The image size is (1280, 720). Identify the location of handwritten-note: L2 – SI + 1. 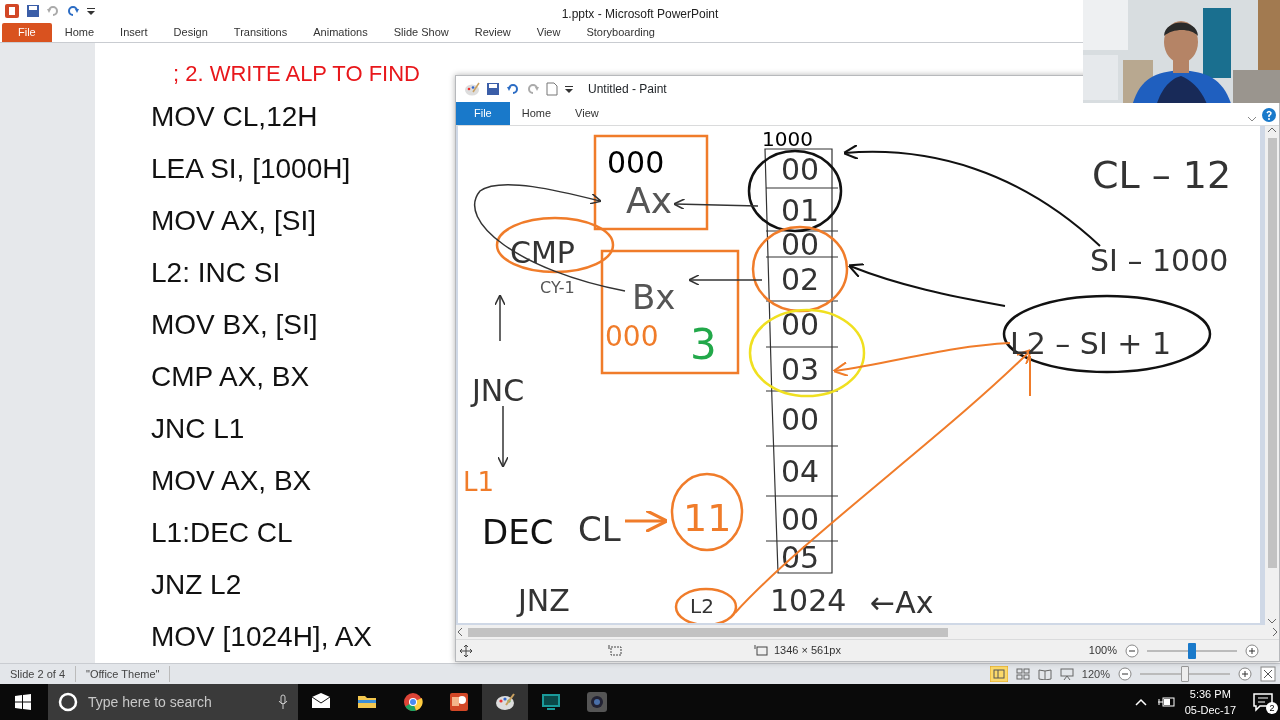
(1091, 343).